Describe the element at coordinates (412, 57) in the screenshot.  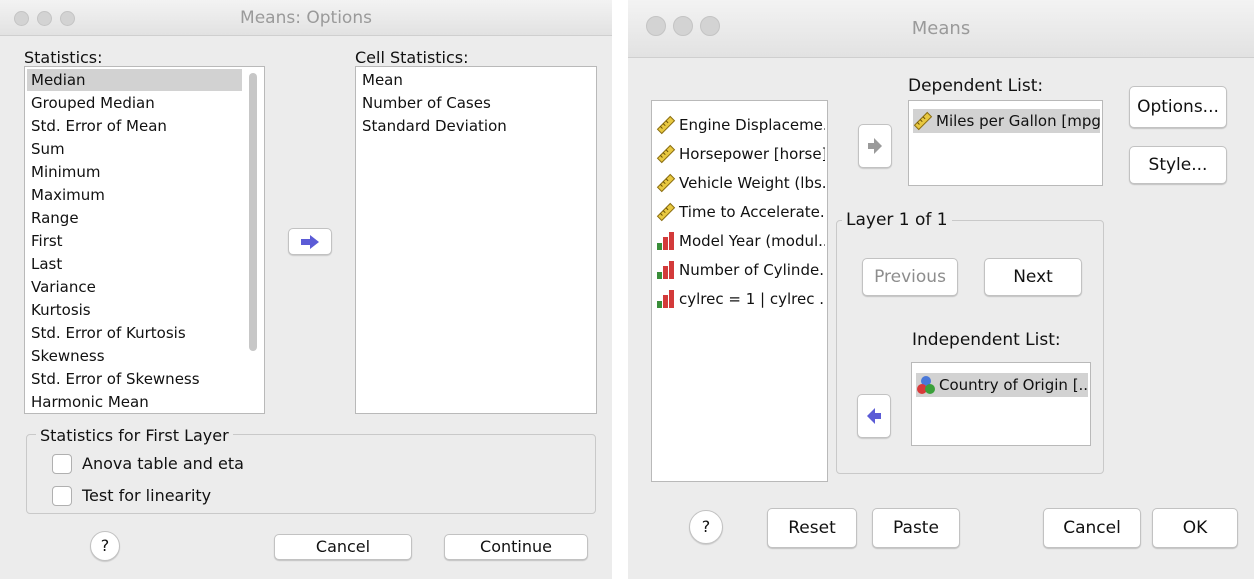
I see `cell-statistics-label: Cell Statistics:` at that location.